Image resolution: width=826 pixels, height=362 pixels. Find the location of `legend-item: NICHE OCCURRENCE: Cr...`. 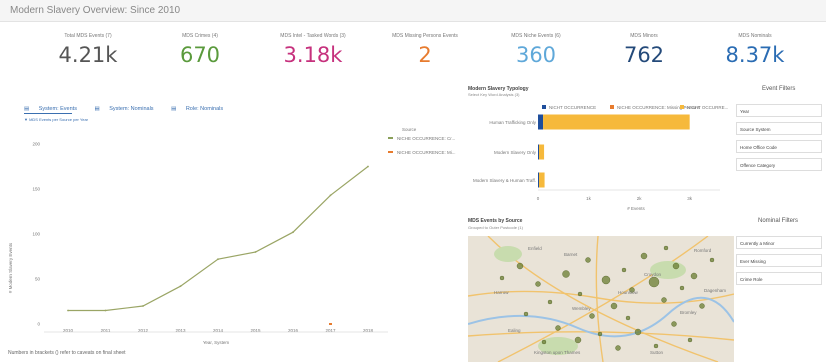

legend-item: NICHE OCCURRENCE: Cr... is located at coordinates (421, 138).